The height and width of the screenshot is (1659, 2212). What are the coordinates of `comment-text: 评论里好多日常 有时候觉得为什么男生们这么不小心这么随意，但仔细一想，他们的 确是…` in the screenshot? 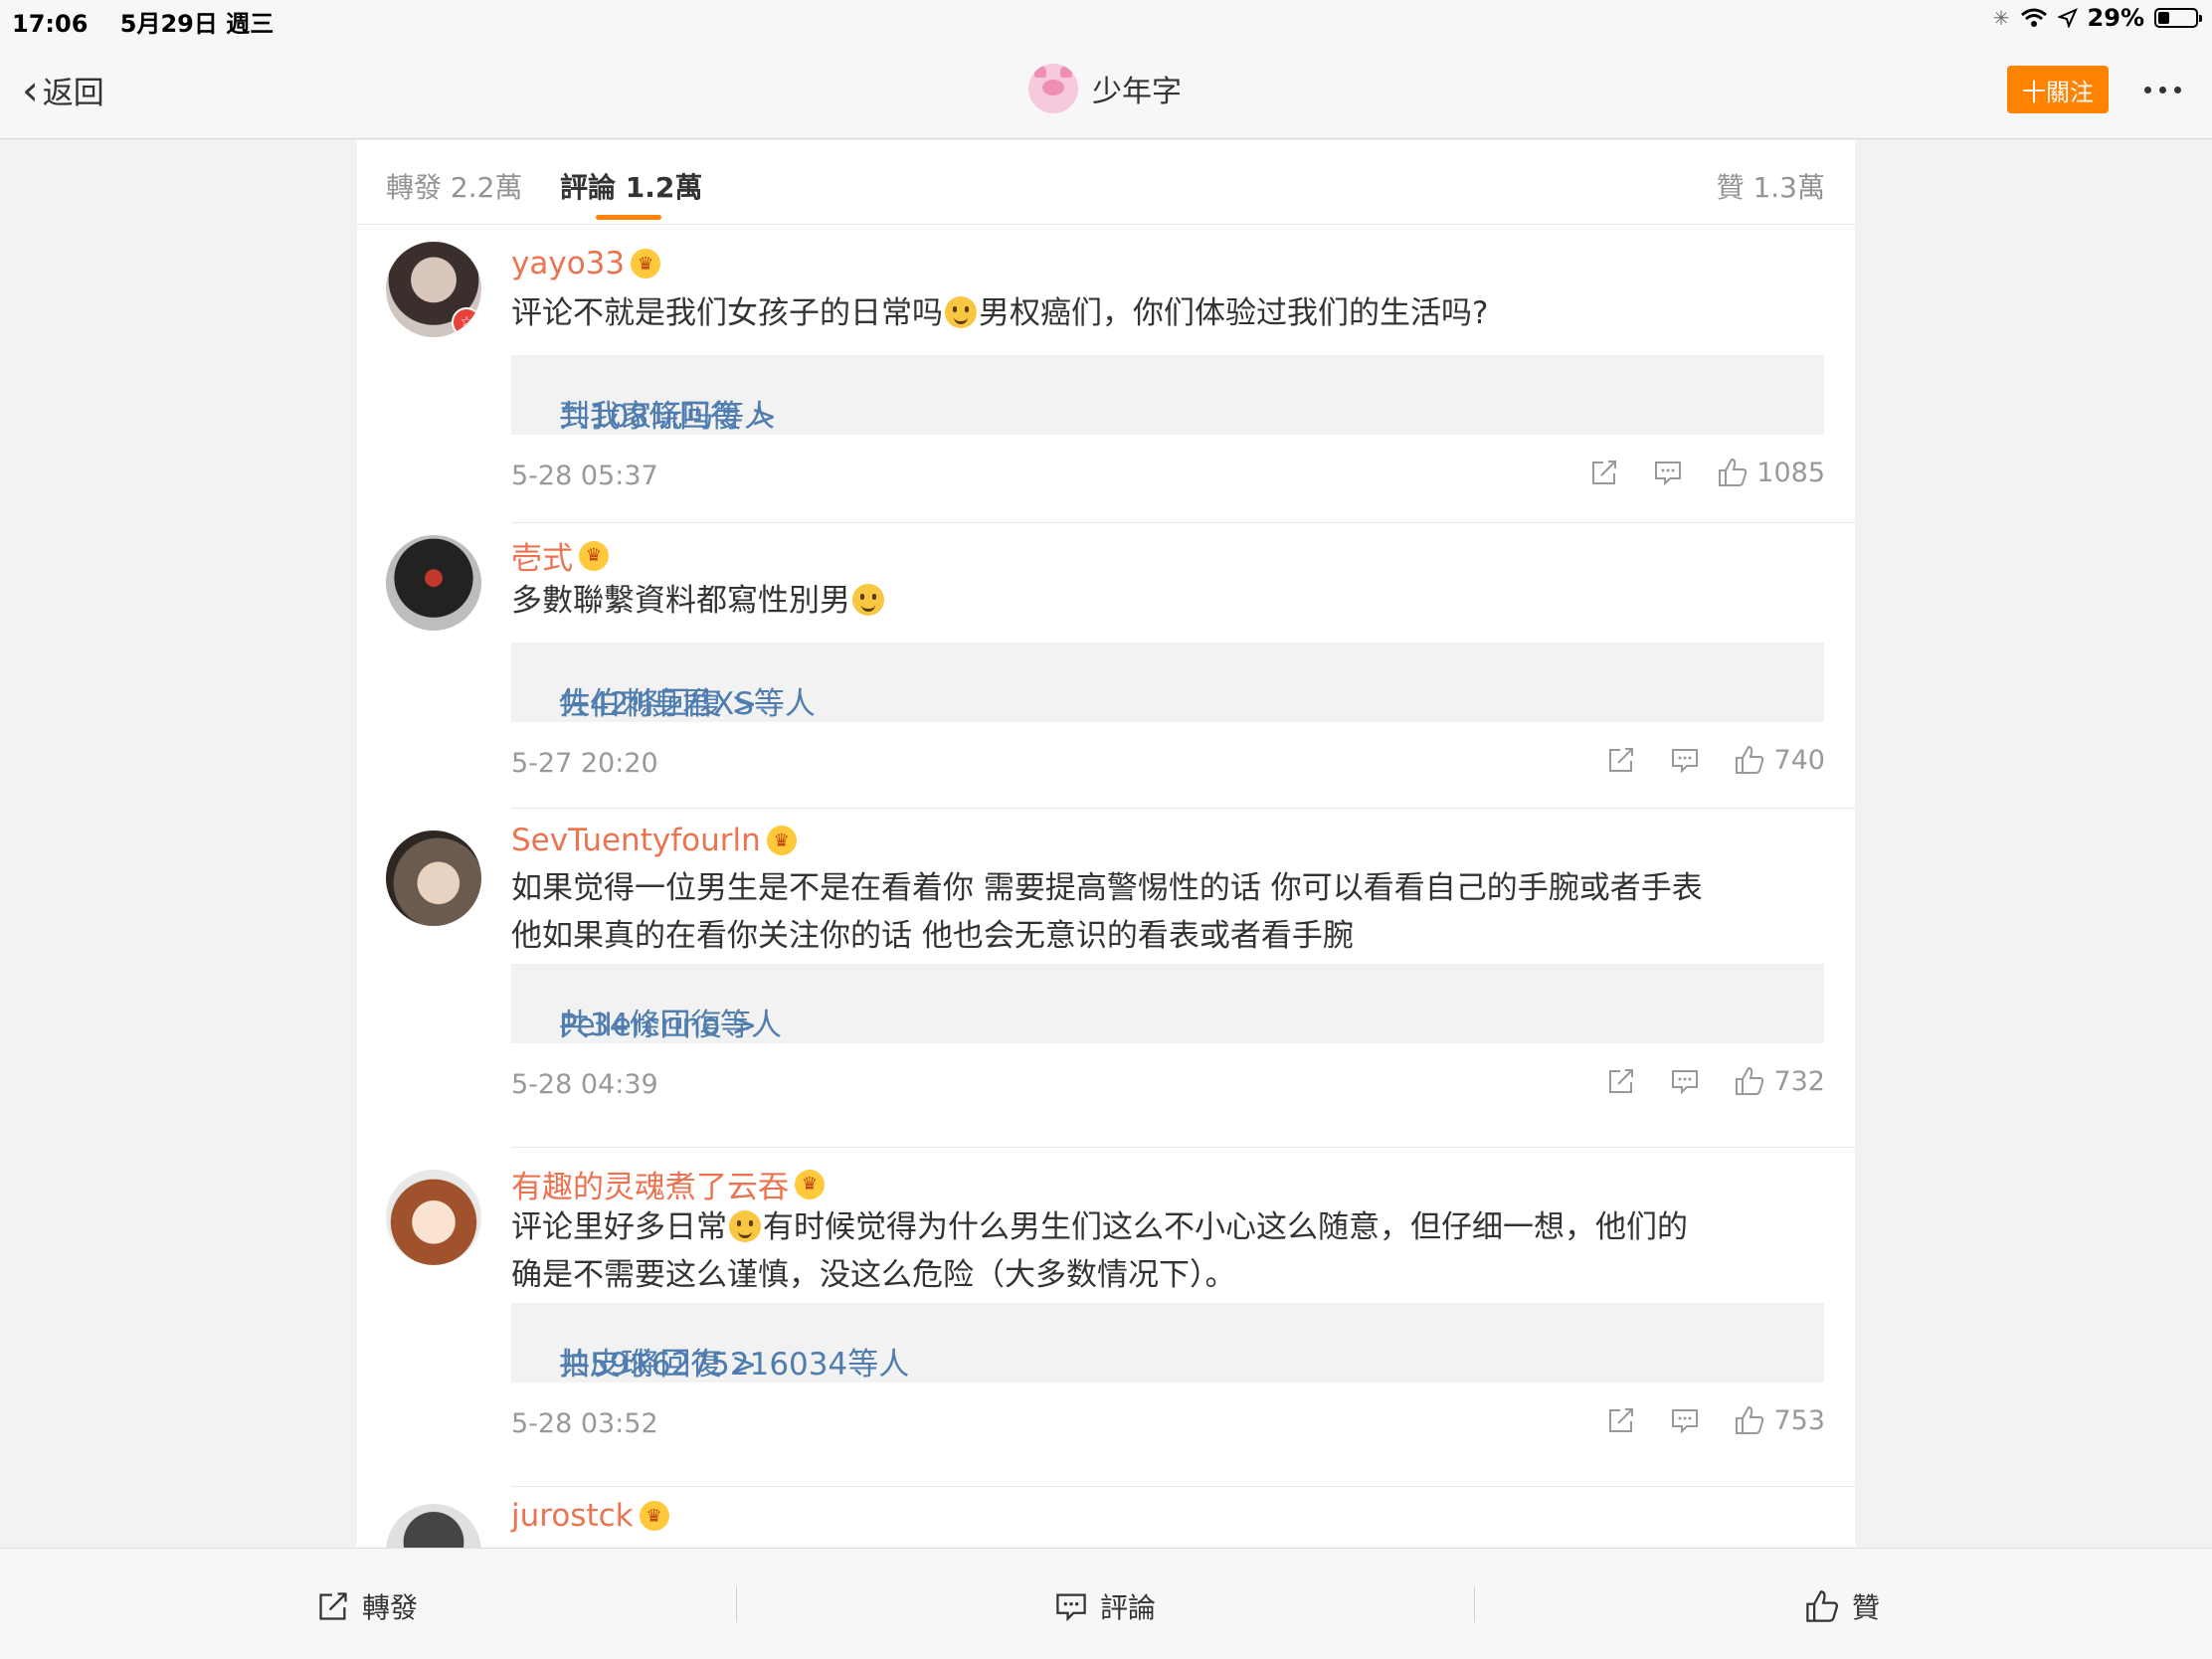 It's located at (1172, 1251).